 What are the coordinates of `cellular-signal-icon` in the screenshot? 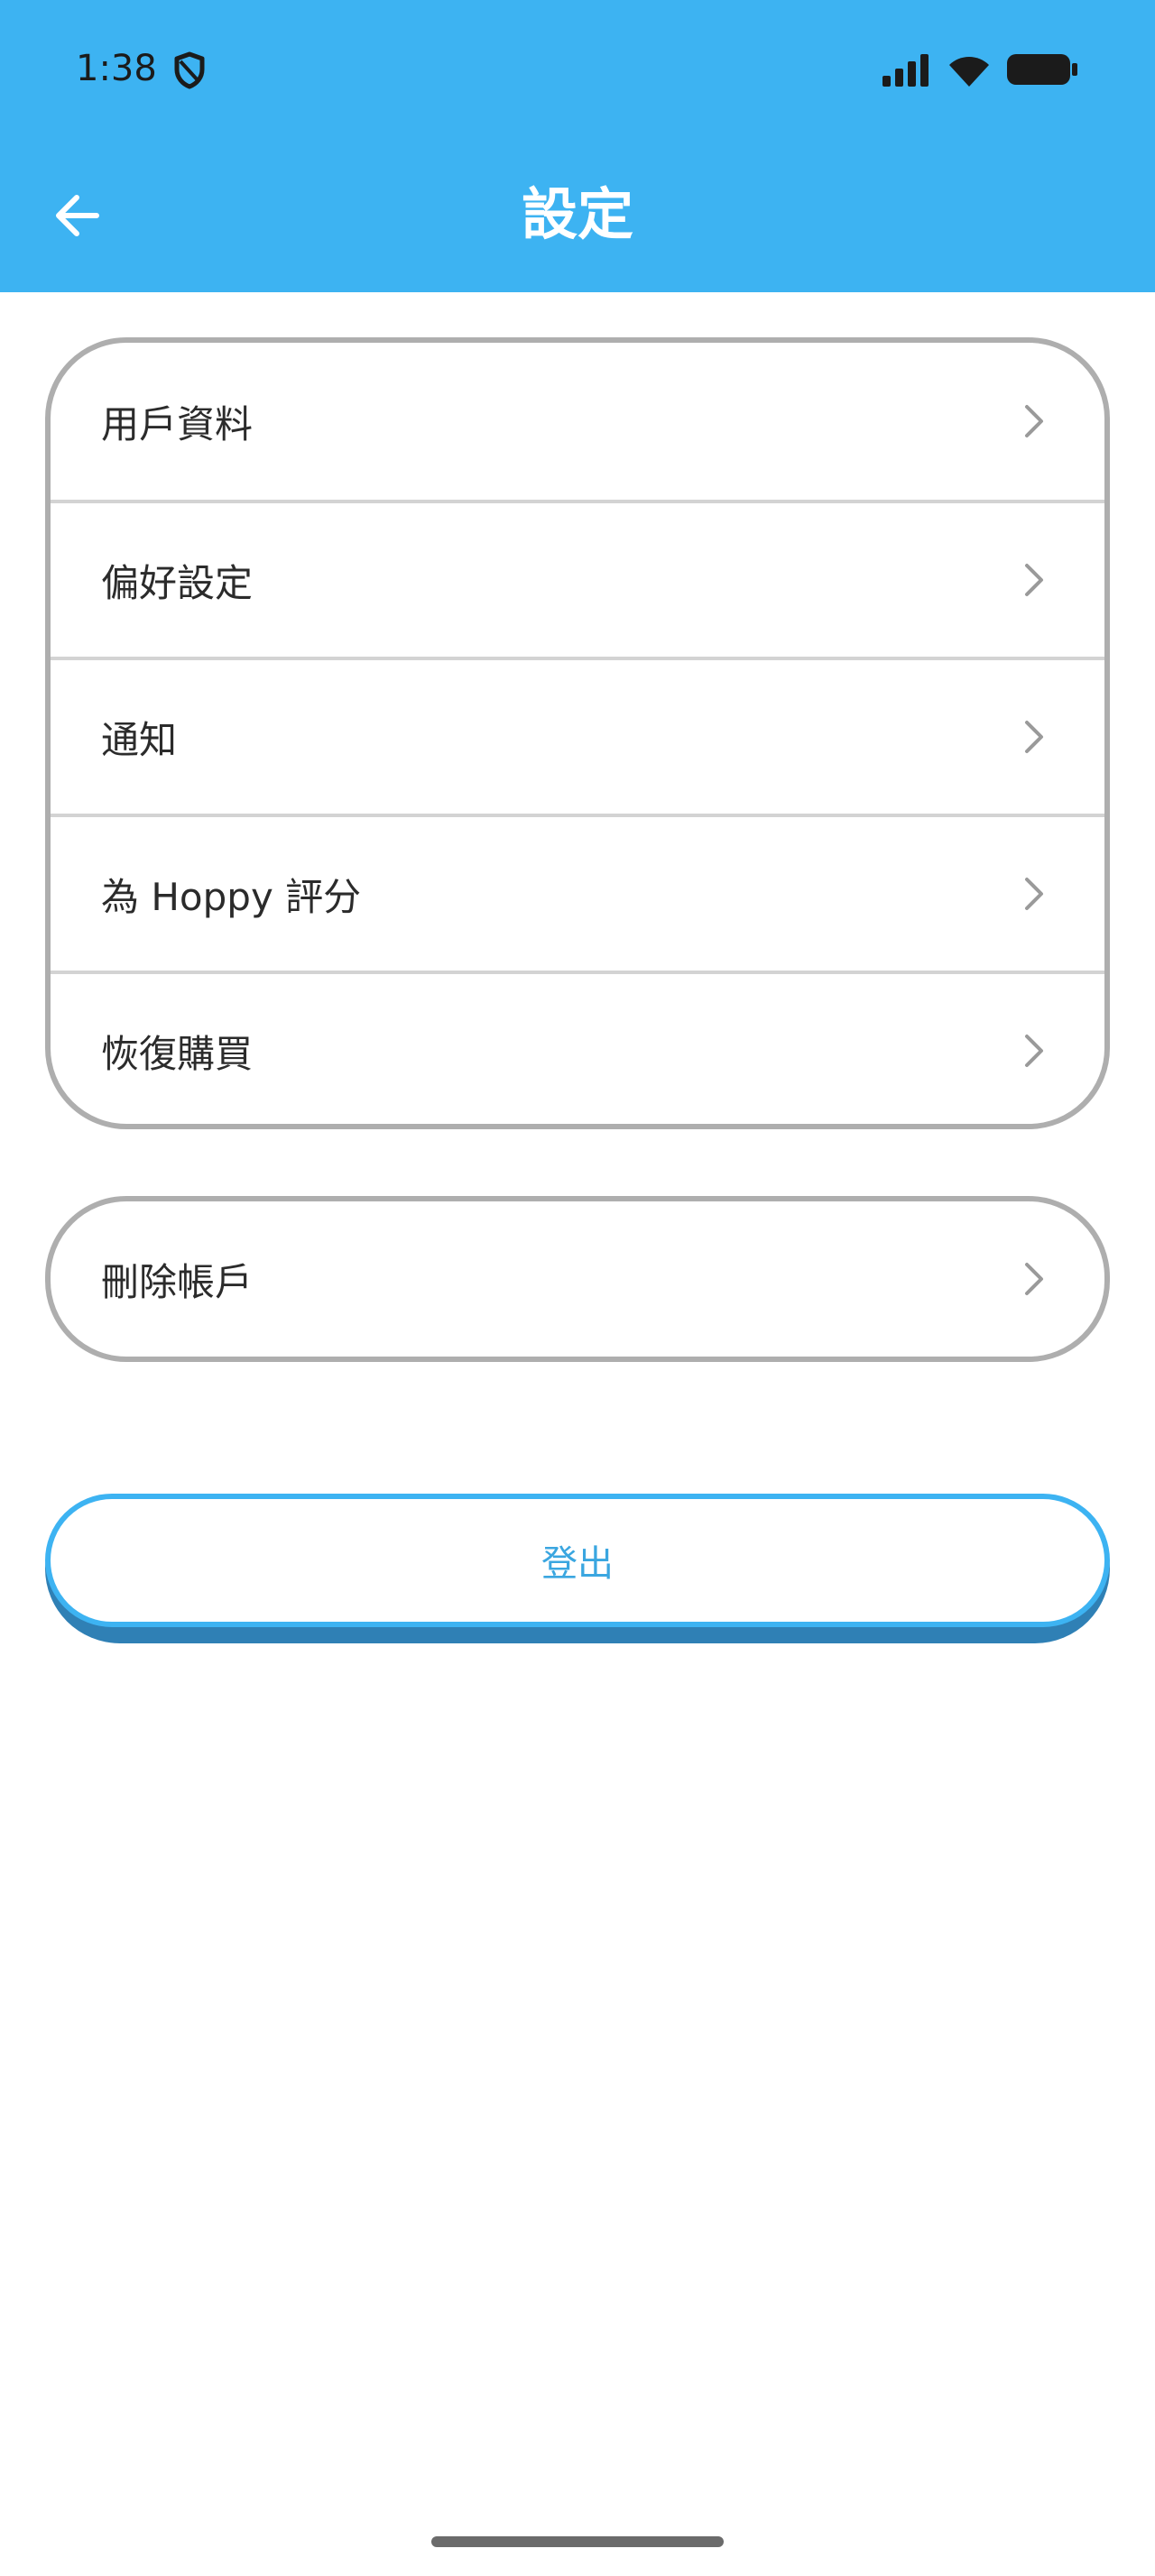 It's located at (905, 70).